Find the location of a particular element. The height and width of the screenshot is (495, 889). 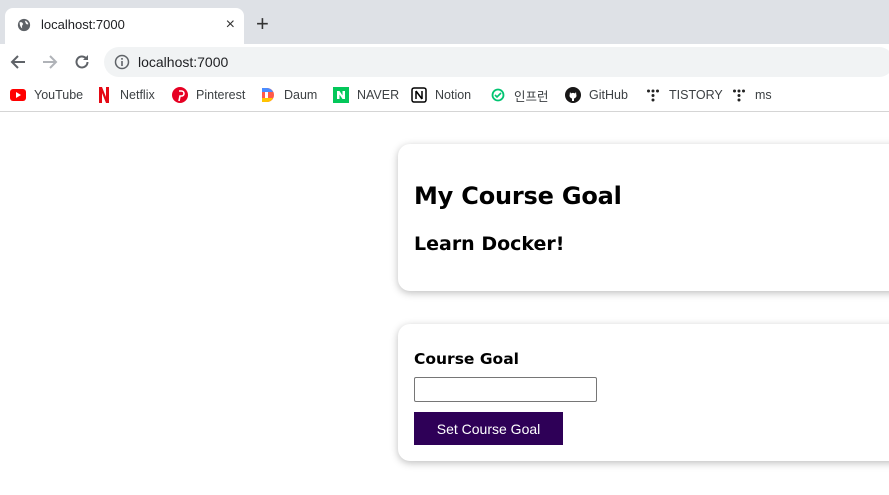

bookmark-ms: ms is located at coordinates (751, 95).